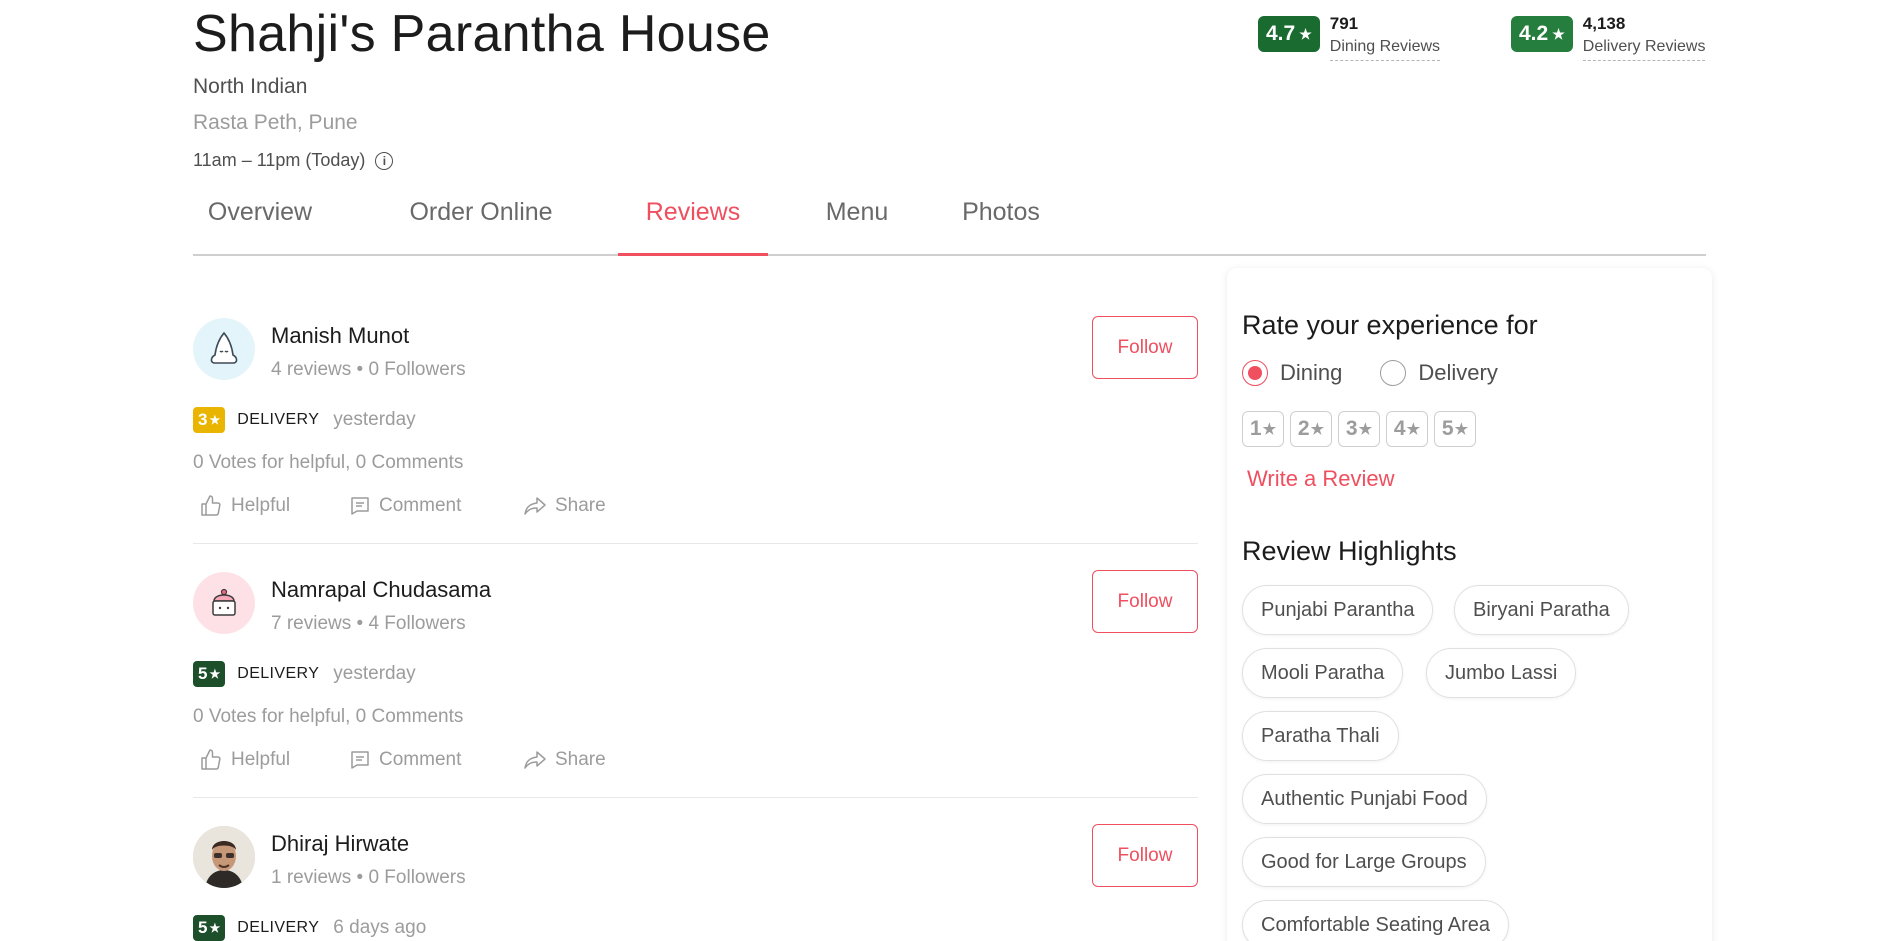 The width and height of the screenshot is (1893, 941). I want to click on dining-rating-value: 4.7, so click(1281, 33).